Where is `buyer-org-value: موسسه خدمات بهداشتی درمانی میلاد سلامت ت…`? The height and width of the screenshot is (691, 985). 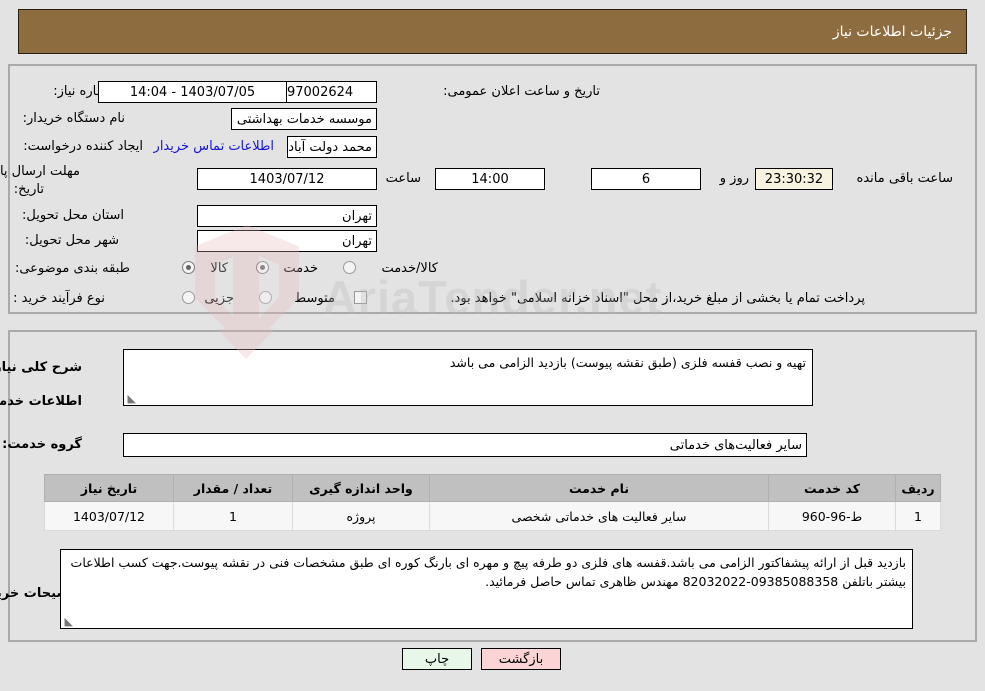
buyer-org-value: موسسه خدمات بهداشتی درمانی میلاد سلامت ت… is located at coordinates (304, 119).